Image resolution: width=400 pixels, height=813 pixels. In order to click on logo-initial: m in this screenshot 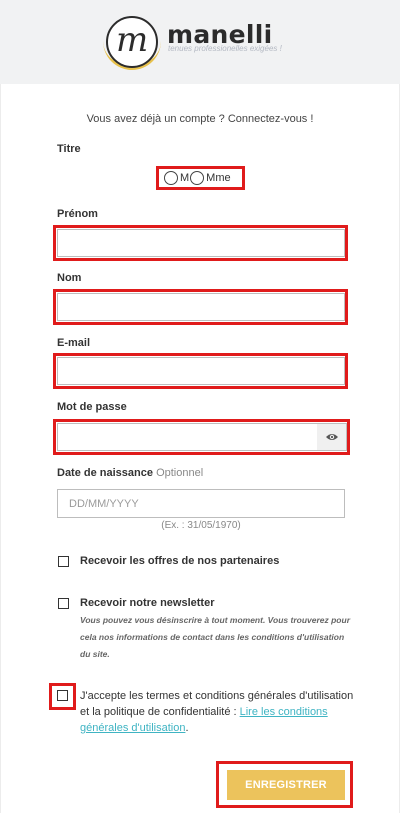, I will do `click(132, 40)`.